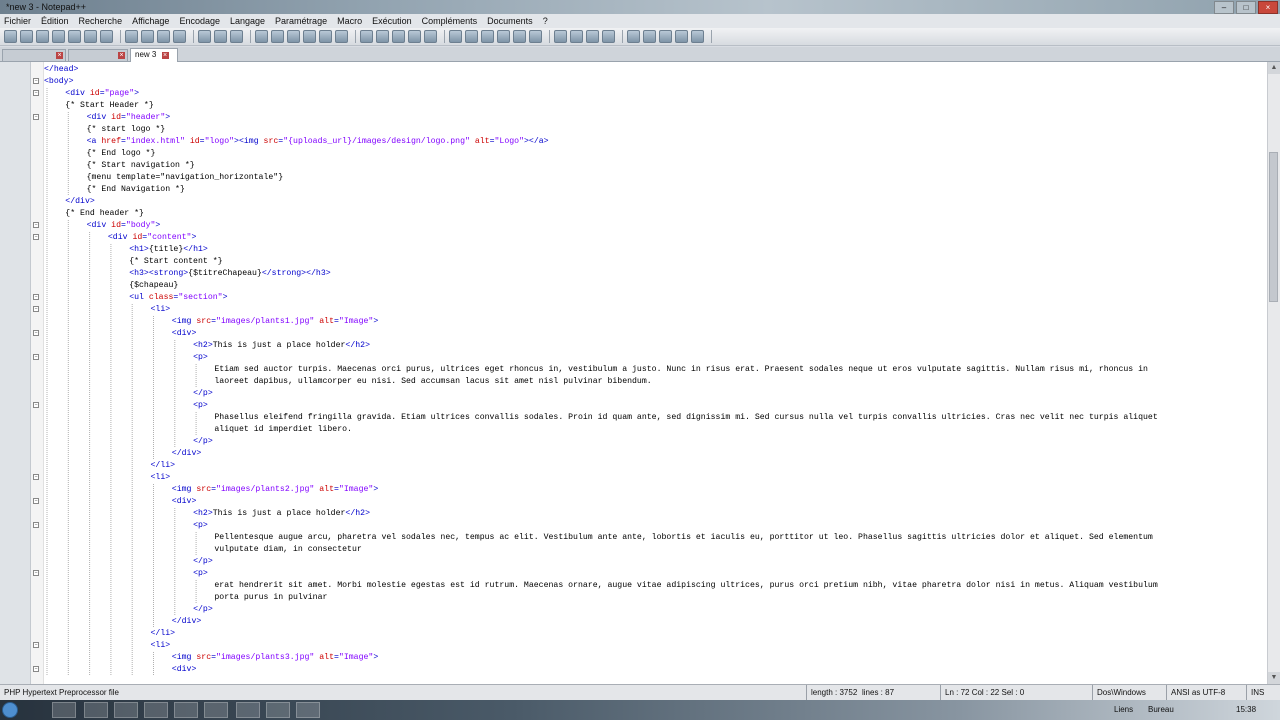 The width and height of the screenshot is (1280, 720). I want to click on menu-item: Encodage, so click(199, 21).